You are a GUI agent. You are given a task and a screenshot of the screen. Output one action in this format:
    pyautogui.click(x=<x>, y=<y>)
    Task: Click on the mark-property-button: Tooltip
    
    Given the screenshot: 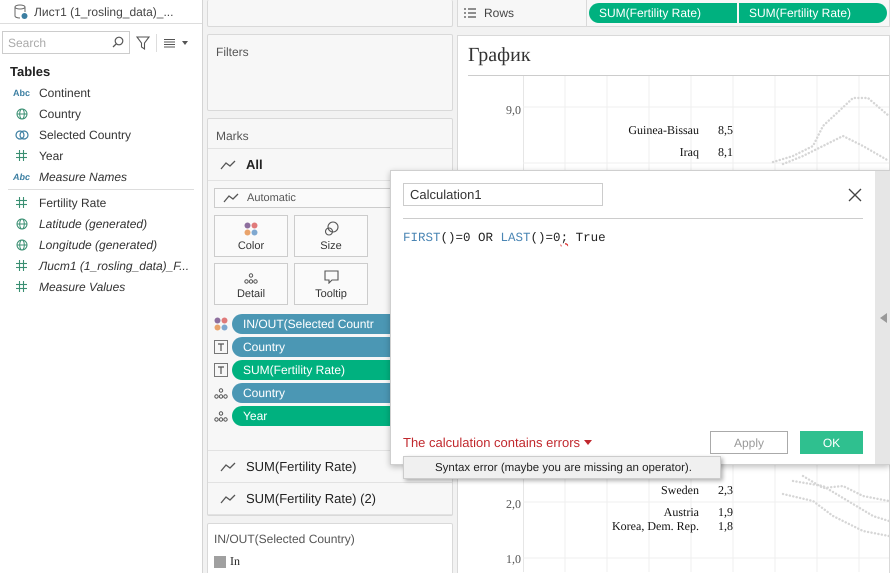 What is the action you would take?
    pyautogui.click(x=331, y=284)
    